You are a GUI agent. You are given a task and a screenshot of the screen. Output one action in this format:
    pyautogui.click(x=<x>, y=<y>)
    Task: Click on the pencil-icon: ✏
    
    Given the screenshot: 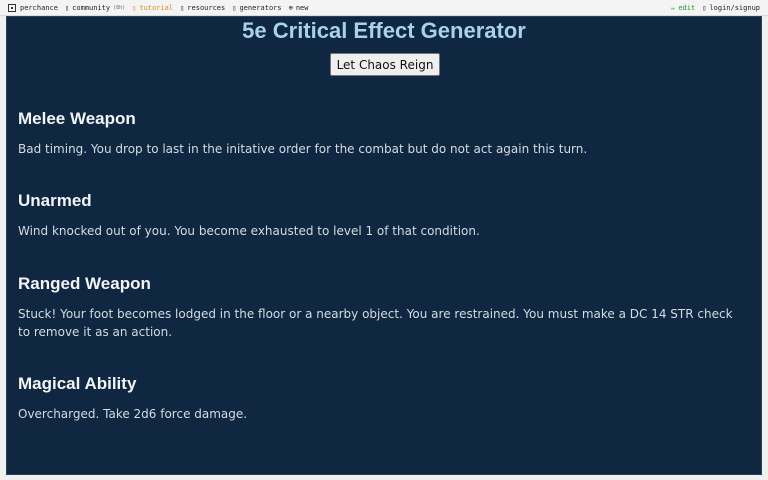 What is the action you would take?
    pyautogui.click(x=673, y=7)
    